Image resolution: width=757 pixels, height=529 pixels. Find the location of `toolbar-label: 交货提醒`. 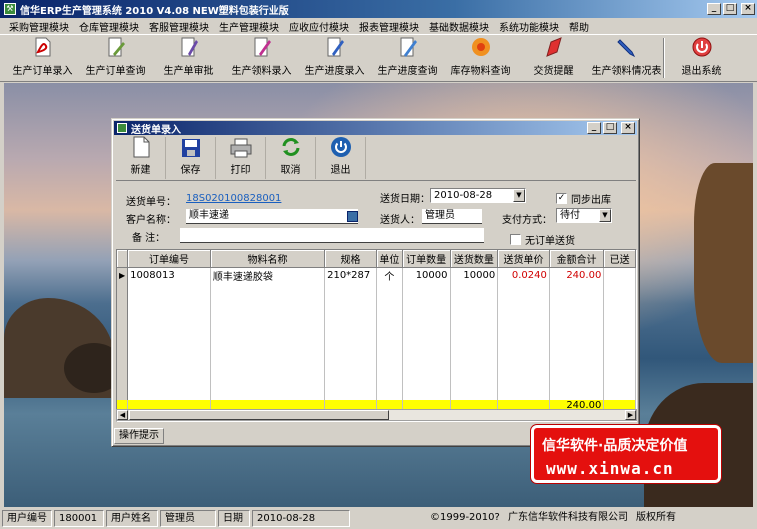

toolbar-label: 交货提醒 is located at coordinates (553, 71).